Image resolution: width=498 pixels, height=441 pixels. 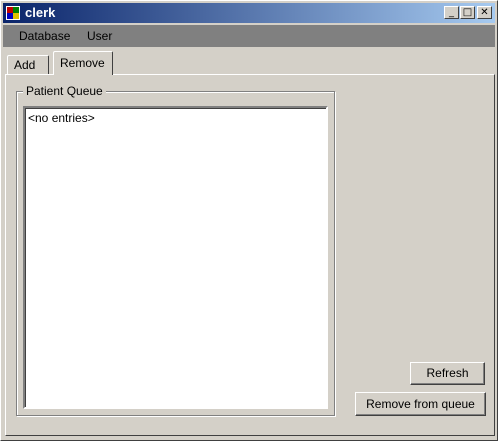 What do you see at coordinates (451, 12) in the screenshot?
I see `minimize-button: _` at bounding box center [451, 12].